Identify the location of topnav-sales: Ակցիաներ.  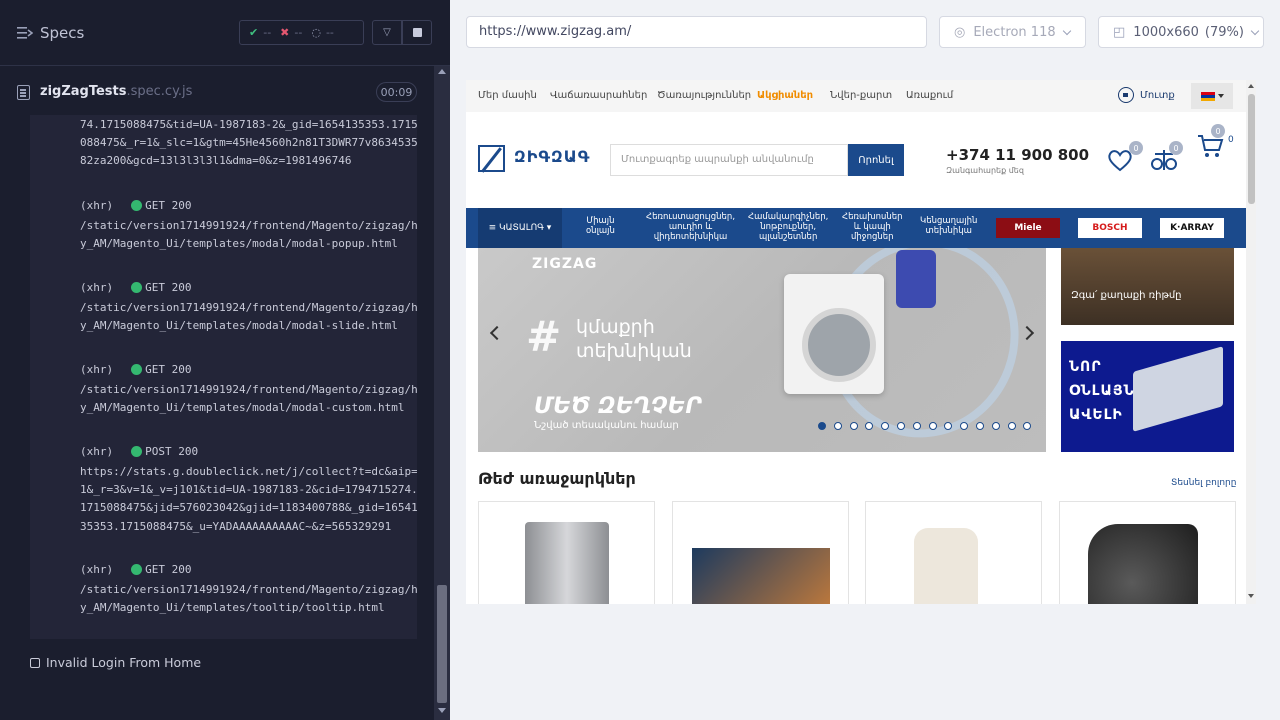
(785, 95).